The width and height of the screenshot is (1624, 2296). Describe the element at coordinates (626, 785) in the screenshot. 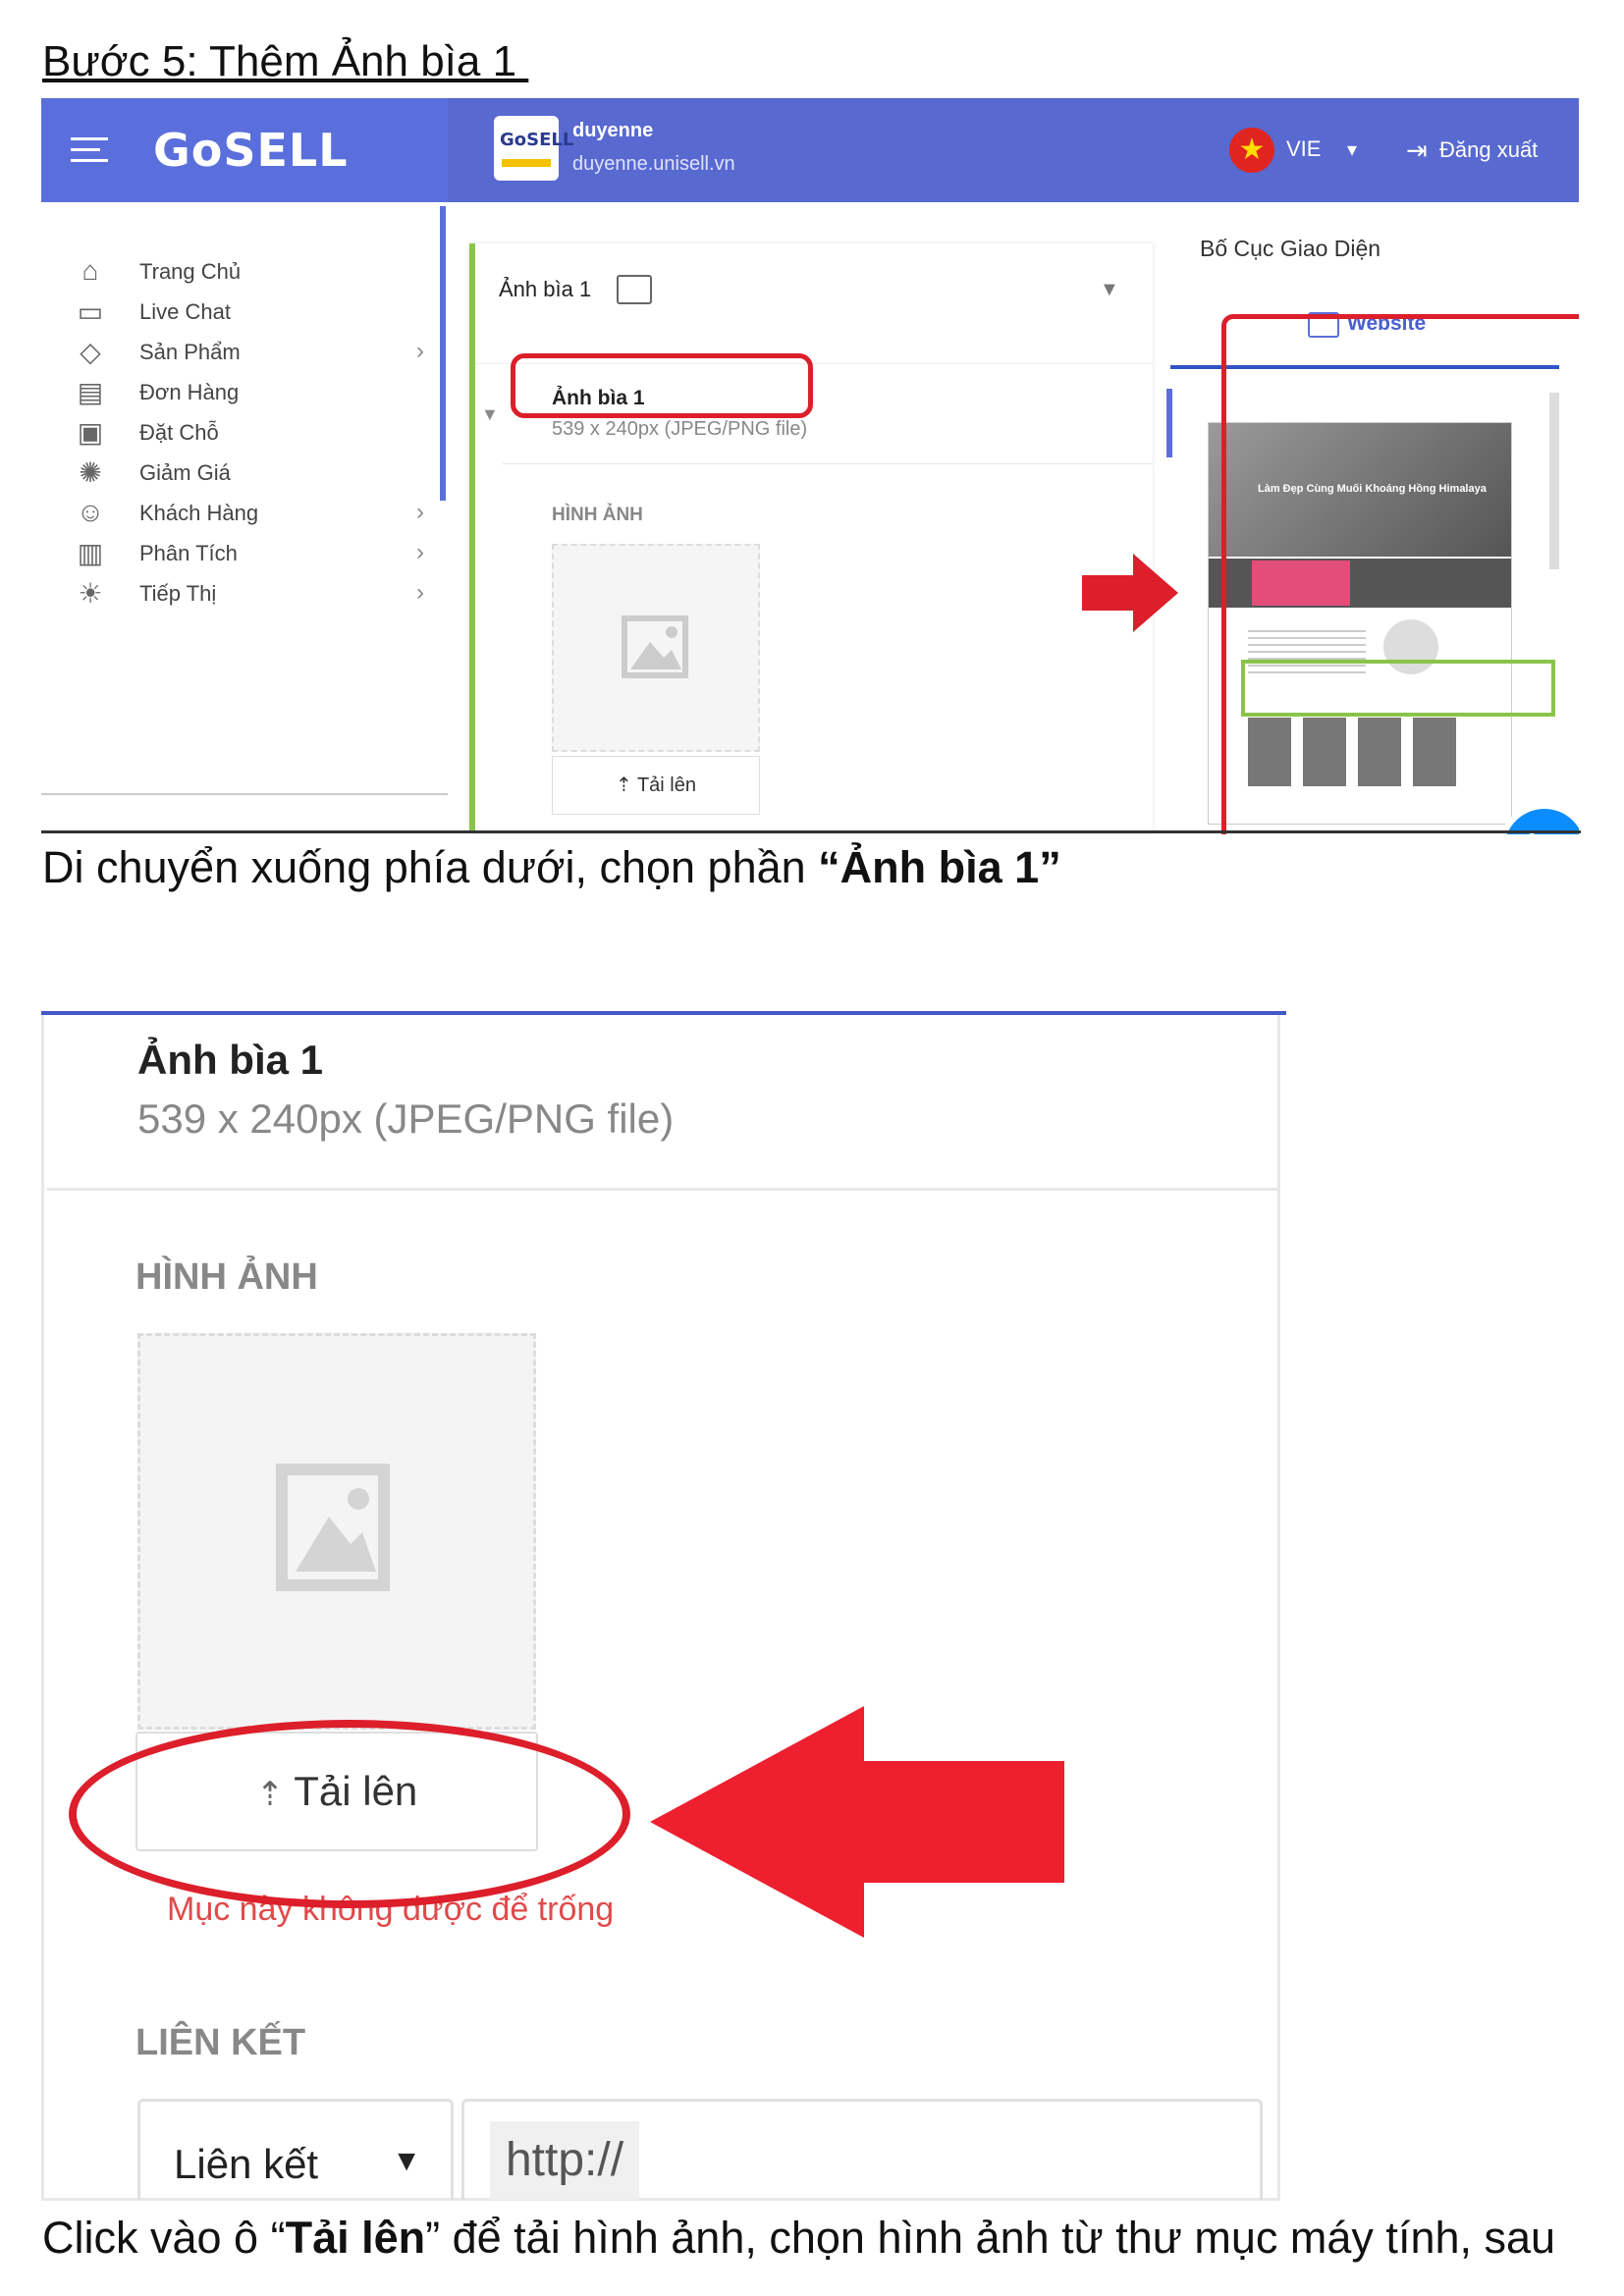

I see `upload-icon: ⇡` at that location.